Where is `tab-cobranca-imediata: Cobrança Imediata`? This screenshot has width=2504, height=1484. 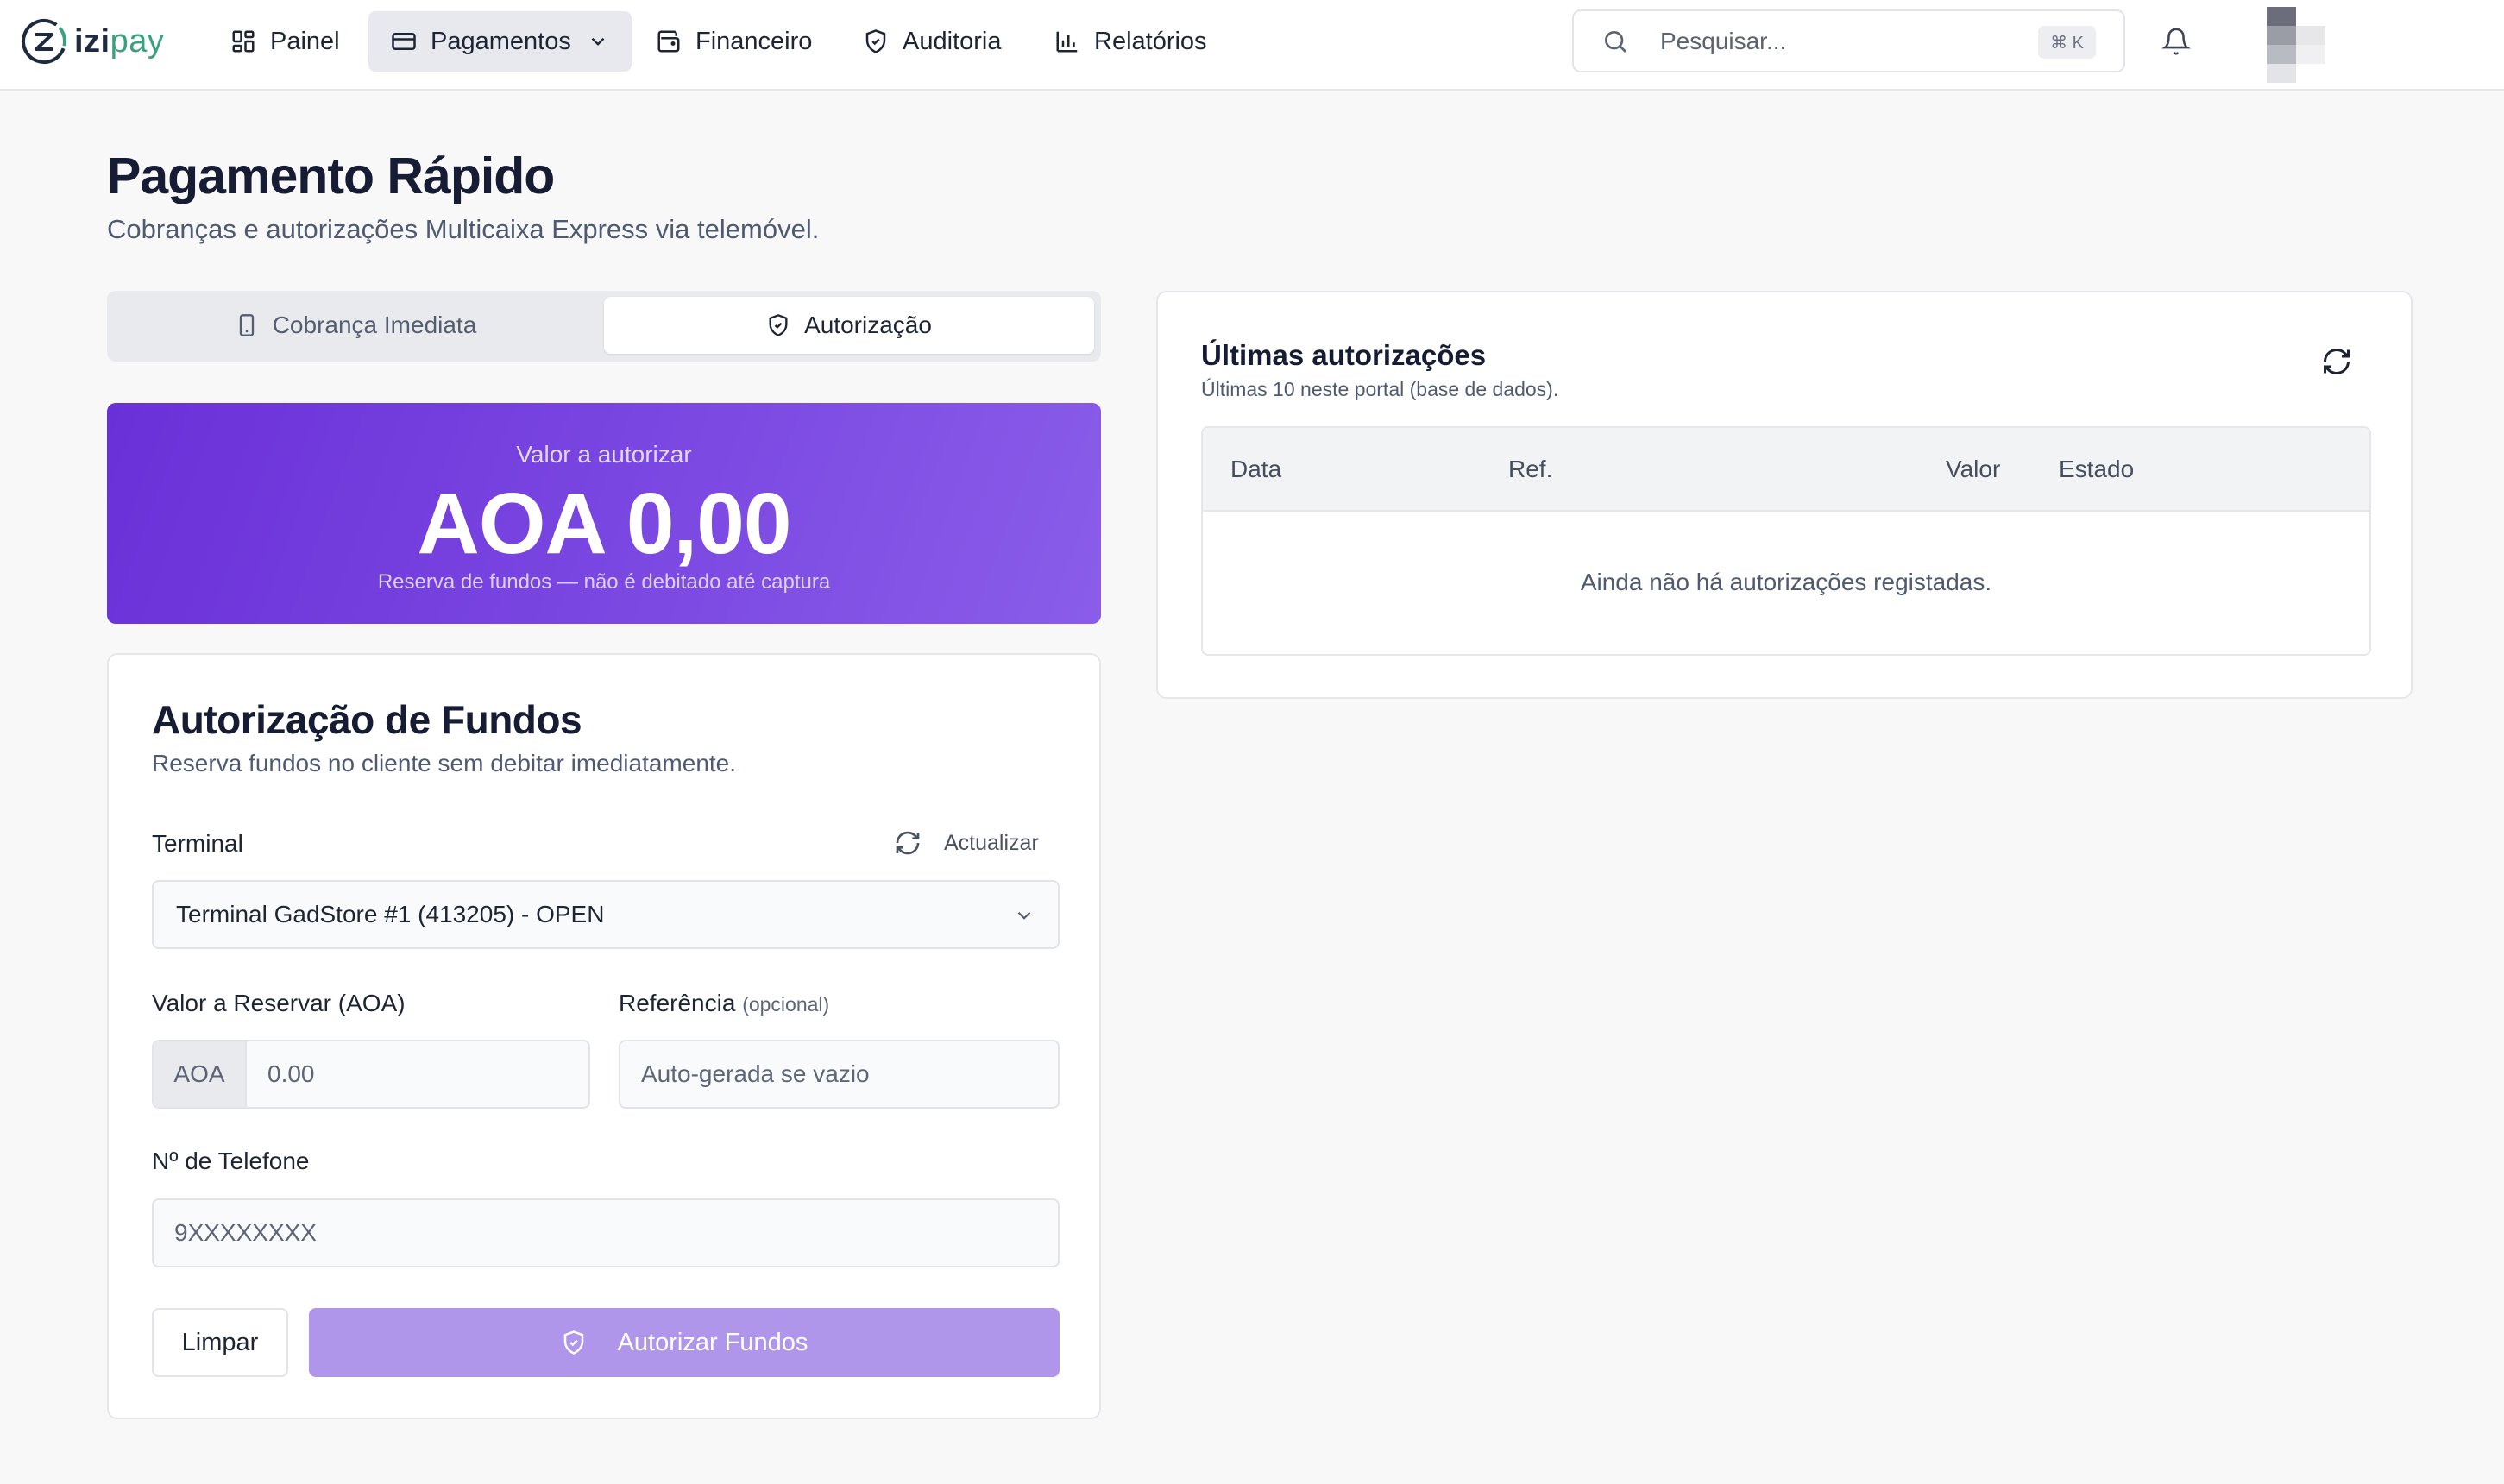 tab-cobranca-imediata: Cobrança Imediata is located at coordinates (355, 325).